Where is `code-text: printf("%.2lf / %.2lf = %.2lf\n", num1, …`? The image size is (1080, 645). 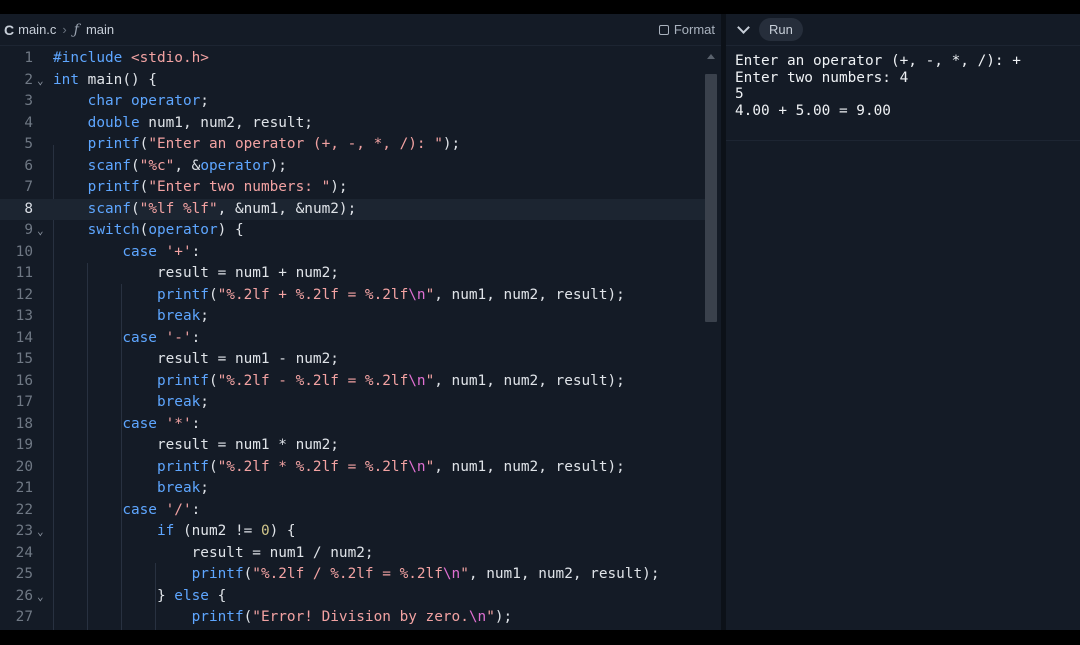
code-text: printf("%.2lf / %.2lf = %.2lf\n", num1, … is located at coordinates (425, 574).